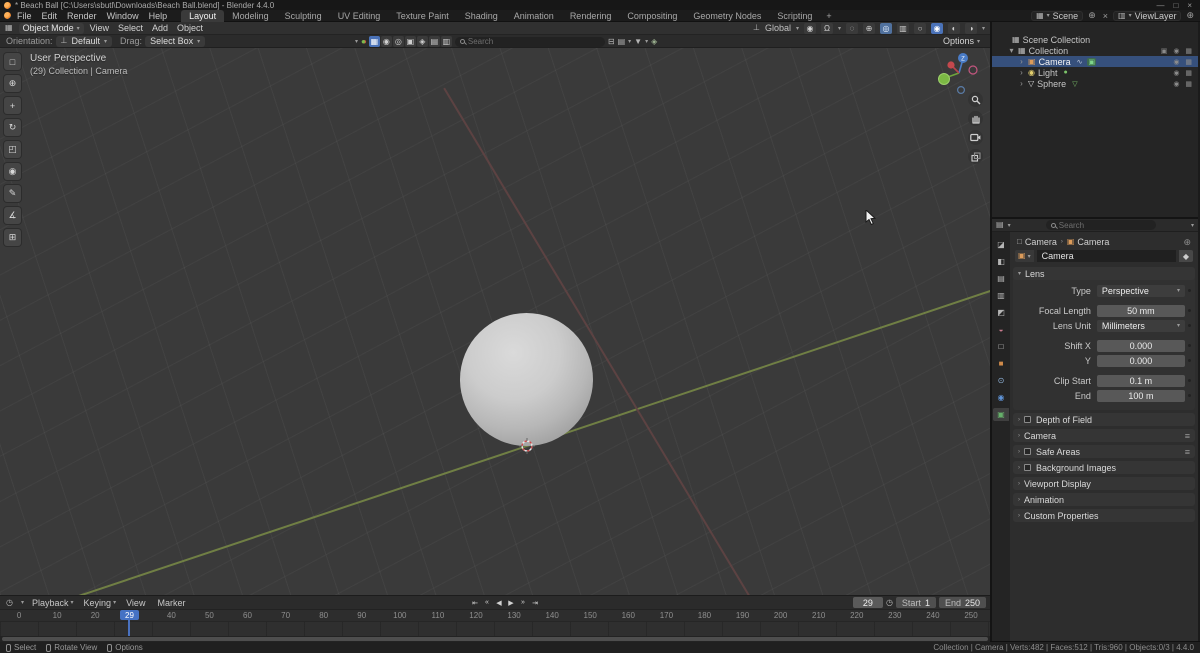 Image resolution: width=1200 pixels, height=653 pixels. I want to click on properties-filter-dropdown: ▾, so click(1192, 225).